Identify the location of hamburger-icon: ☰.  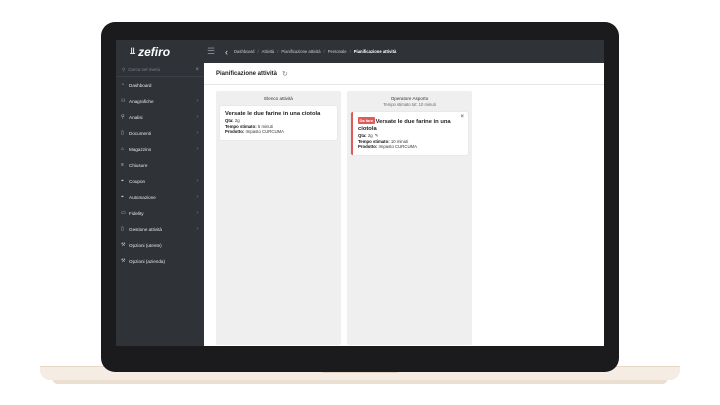
(212, 51).